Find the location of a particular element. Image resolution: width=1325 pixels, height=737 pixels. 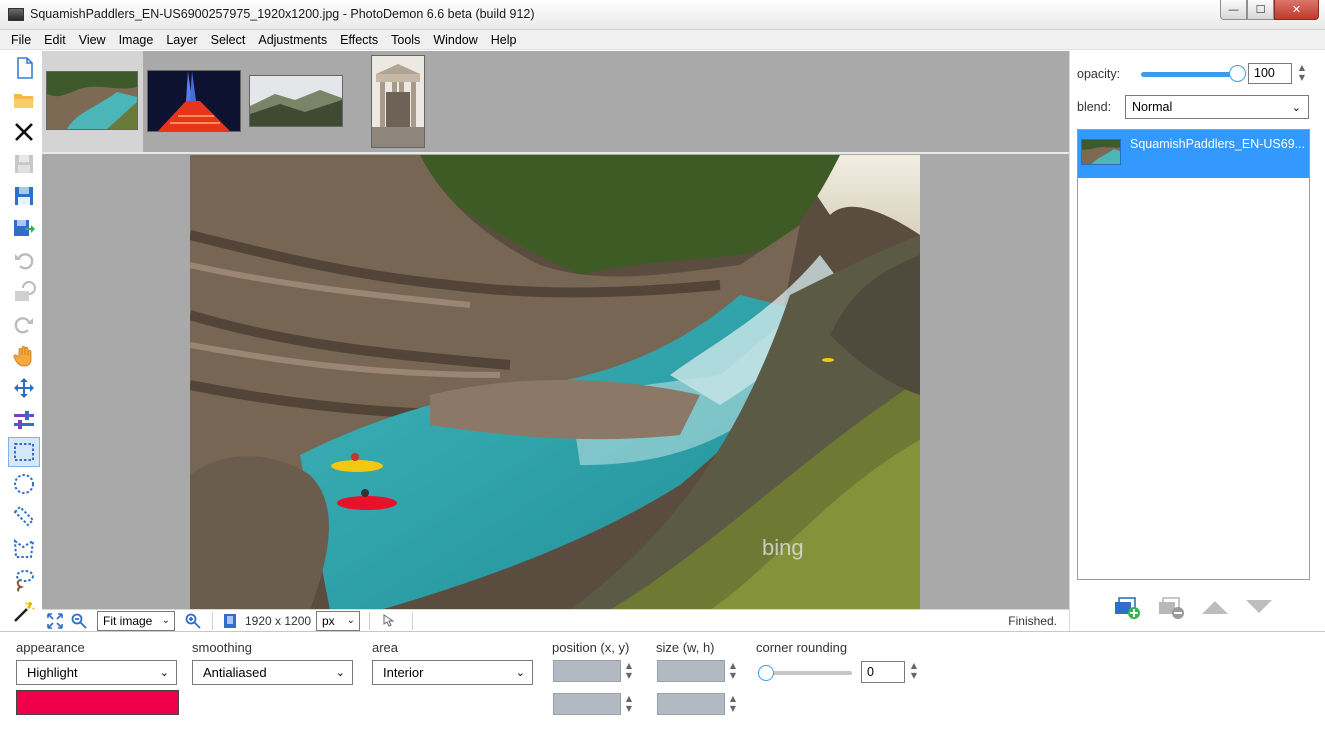

new-image-icon is located at coordinates (25, 68).